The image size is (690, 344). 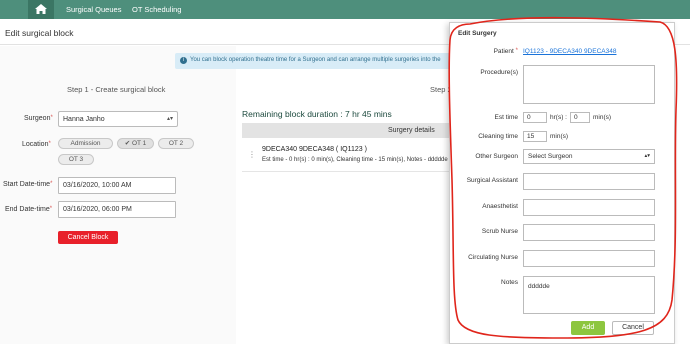 I want to click on cleaning-time-label: Cleaning time, so click(x=498, y=136).